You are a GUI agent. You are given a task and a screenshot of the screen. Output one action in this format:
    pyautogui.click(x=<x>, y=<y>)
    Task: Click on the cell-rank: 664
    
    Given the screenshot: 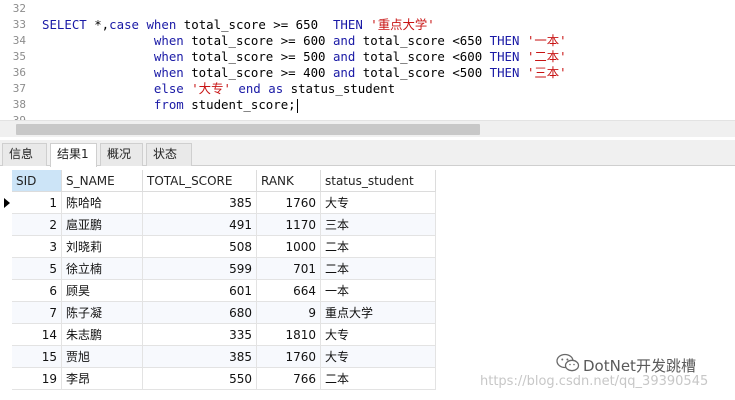 What is the action you would take?
    pyautogui.click(x=289, y=291)
    